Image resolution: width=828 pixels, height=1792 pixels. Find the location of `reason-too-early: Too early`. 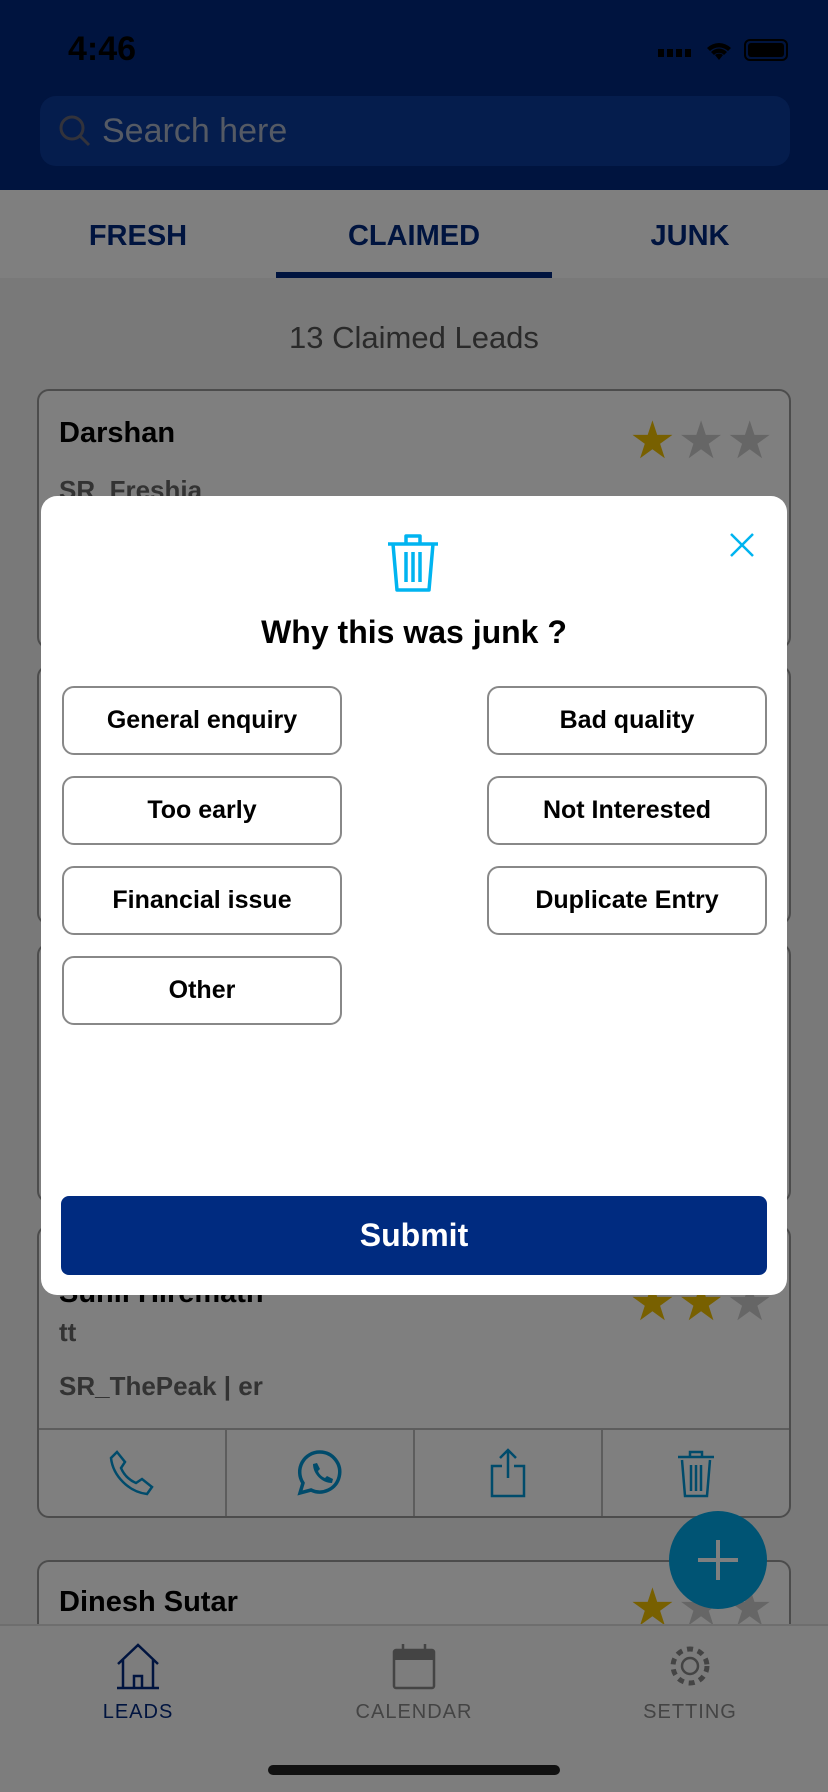

reason-too-early: Too early is located at coordinates (202, 810).